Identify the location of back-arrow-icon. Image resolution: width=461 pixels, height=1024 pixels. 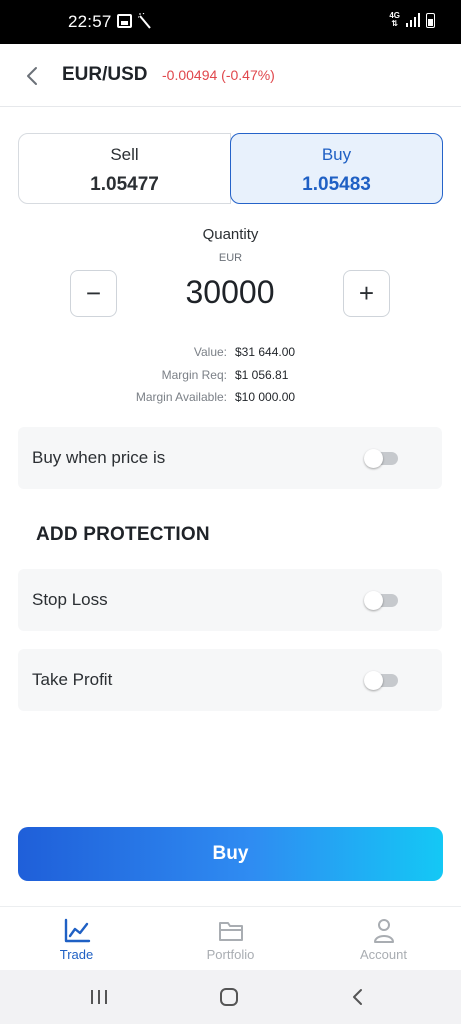
(357, 997).